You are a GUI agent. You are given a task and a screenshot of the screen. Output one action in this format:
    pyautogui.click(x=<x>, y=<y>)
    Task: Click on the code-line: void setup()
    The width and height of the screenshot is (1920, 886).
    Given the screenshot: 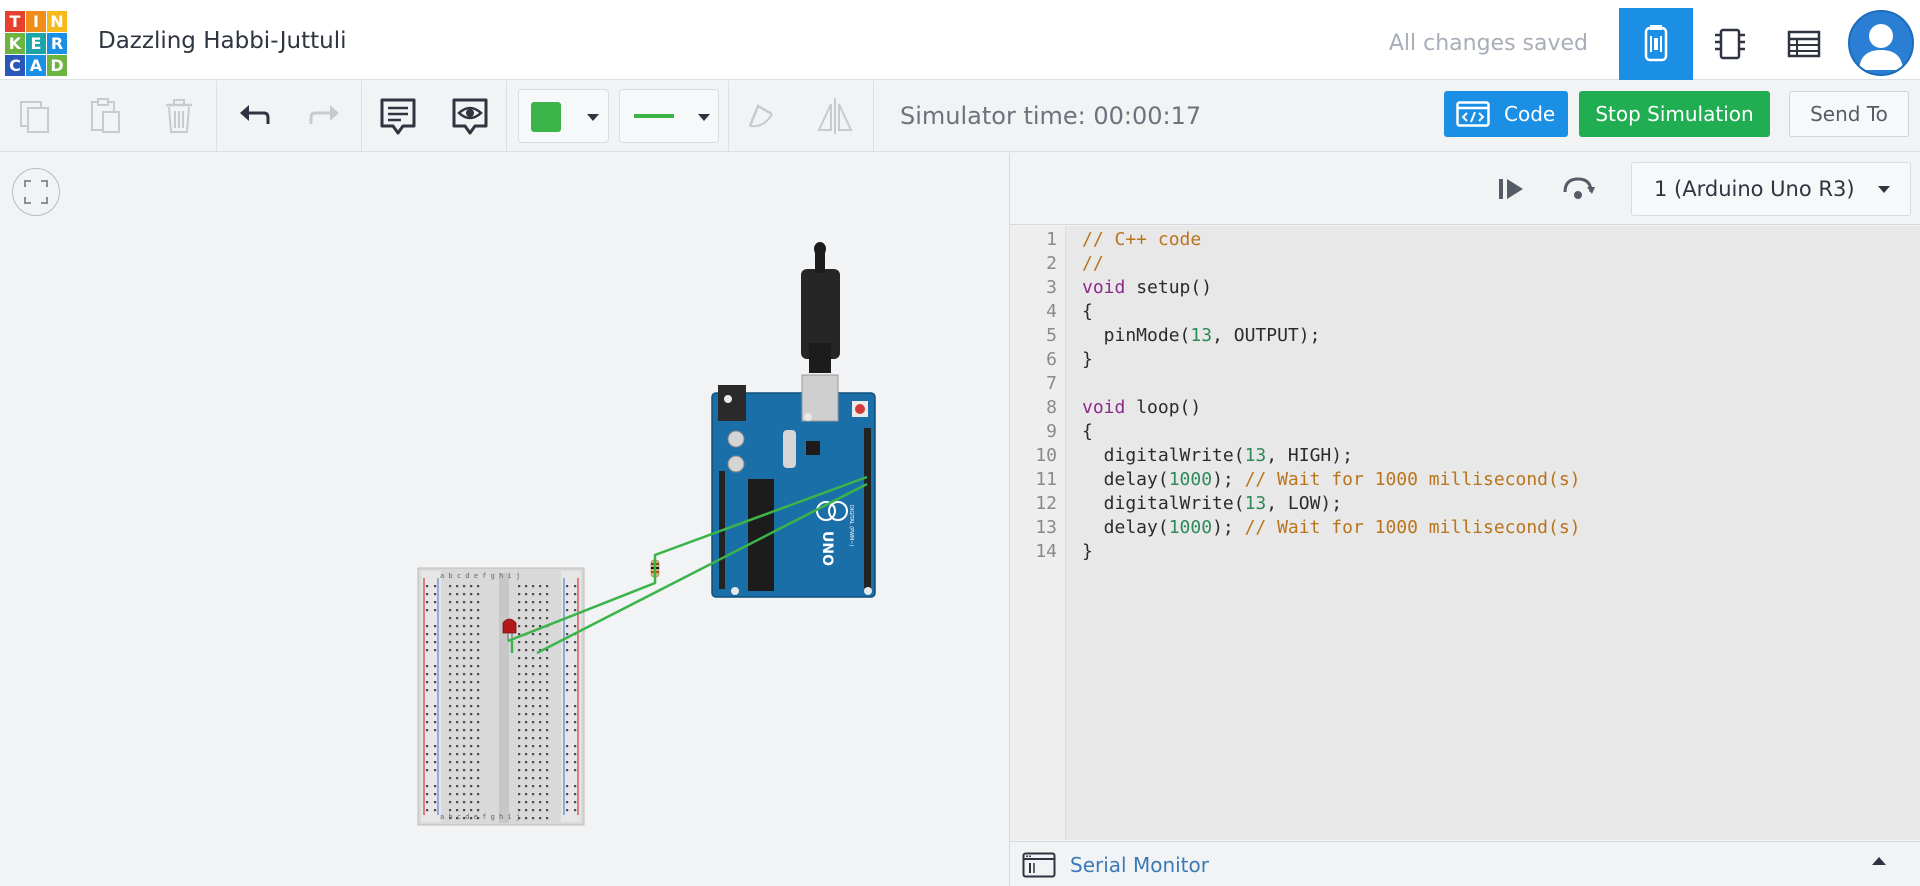 What is the action you would take?
    pyautogui.click(x=1147, y=287)
    